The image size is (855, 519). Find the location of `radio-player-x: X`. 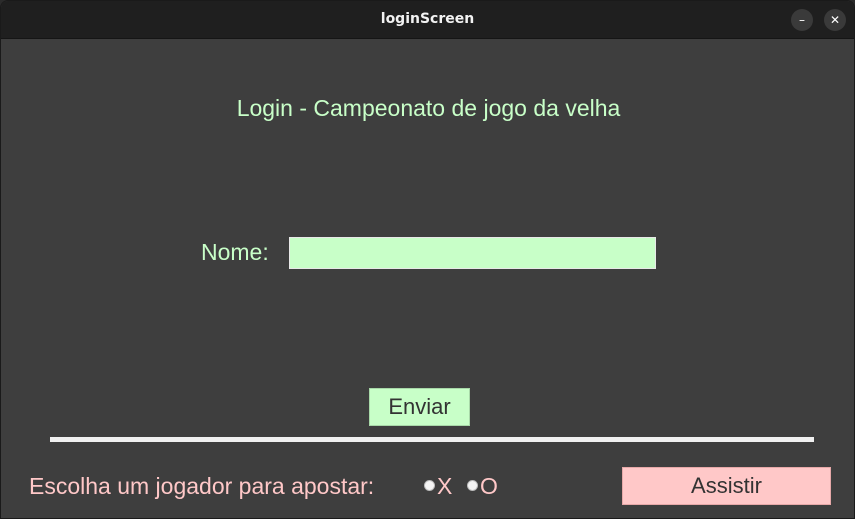

radio-player-x: X is located at coordinates (438, 486).